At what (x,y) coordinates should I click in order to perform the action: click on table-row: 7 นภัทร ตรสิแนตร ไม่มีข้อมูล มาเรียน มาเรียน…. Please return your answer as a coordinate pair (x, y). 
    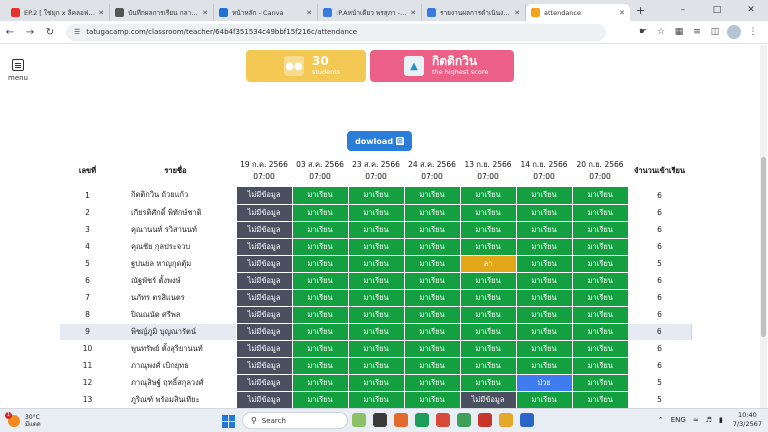
    Looking at the image, I should click on (375, 298).